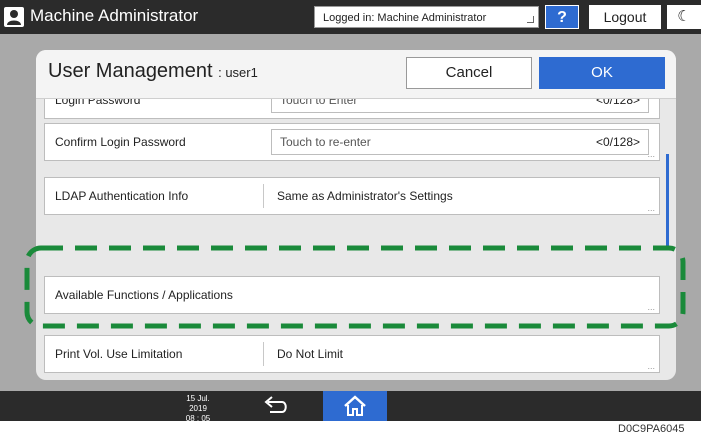 The width and height of the screenshot is (701, 438). I want to click on dialog-title: User Management : user1, so click(153, 71).